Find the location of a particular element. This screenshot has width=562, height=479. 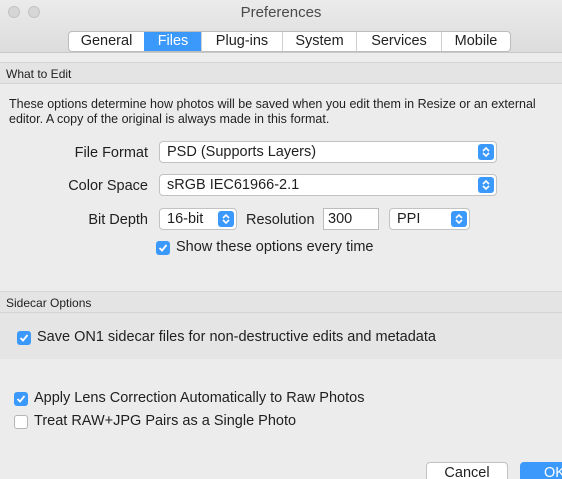

show-options-label: Show these options every time is located at coordinates (275, 247).